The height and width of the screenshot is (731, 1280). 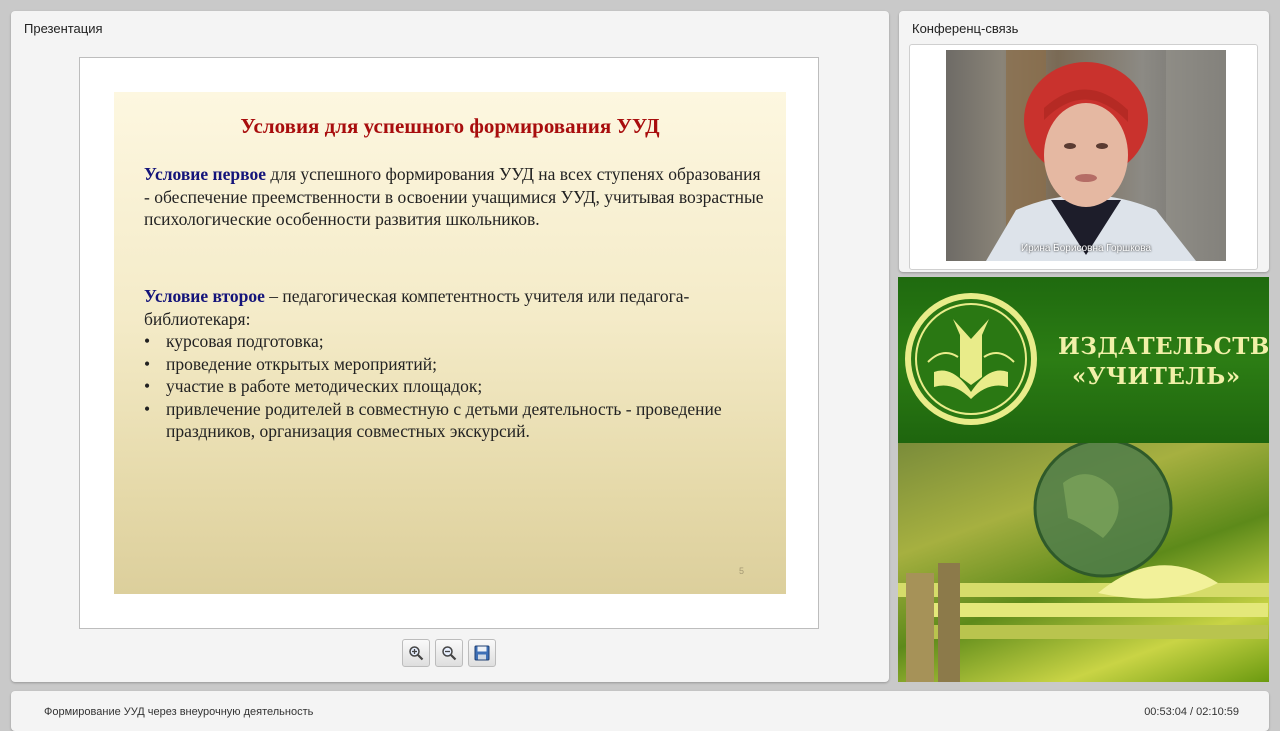 I want to click on zoom-in-icon, so click(x=416, y=653).